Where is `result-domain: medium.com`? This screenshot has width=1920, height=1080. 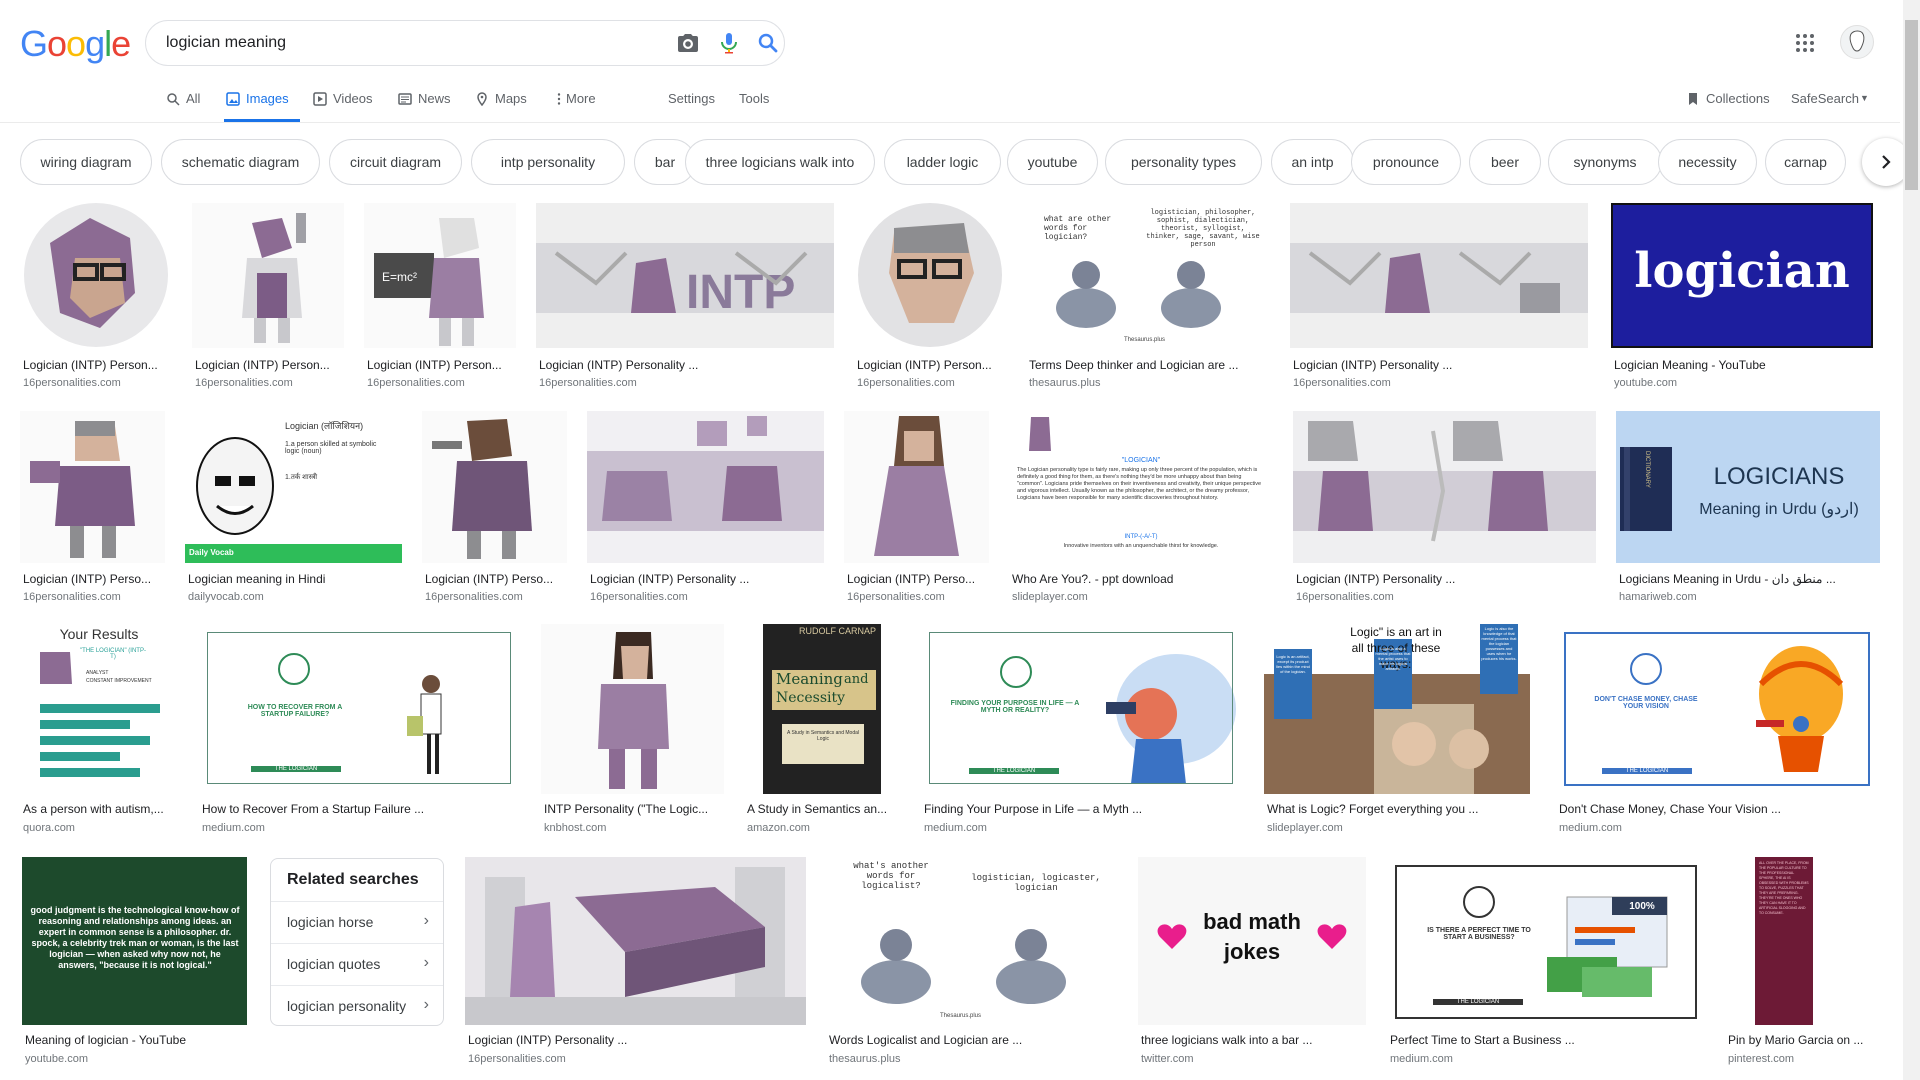
result-domain: medium.com is located at coordinates (1590, 828).